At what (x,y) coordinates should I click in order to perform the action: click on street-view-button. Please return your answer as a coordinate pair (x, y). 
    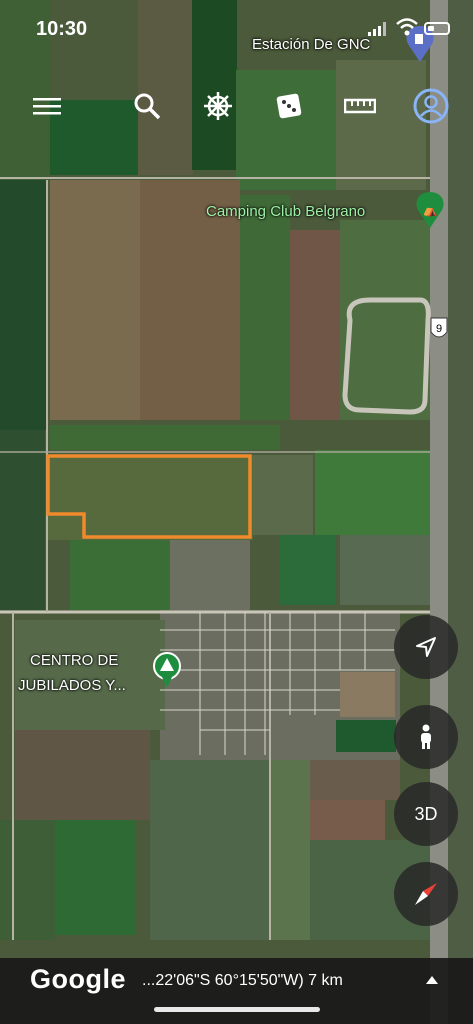
    Looking at the image, I should click on (426, 737).